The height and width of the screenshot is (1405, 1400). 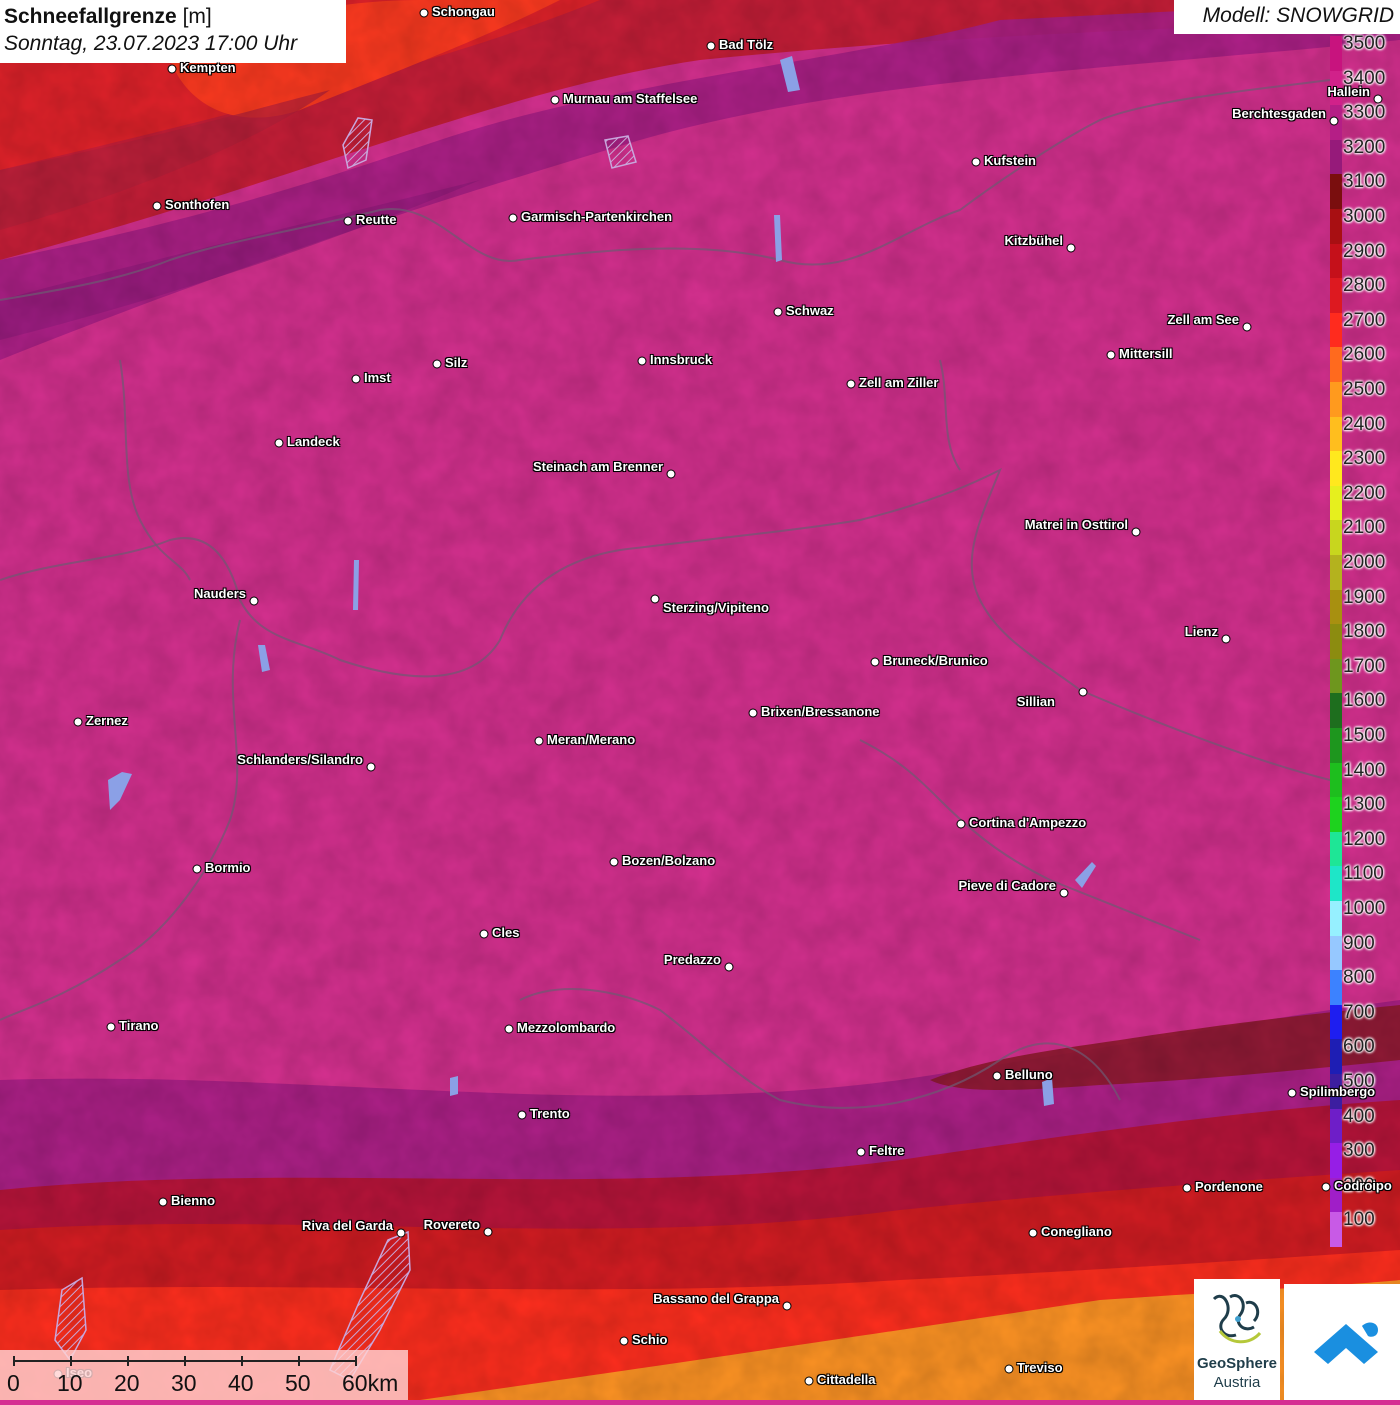 What do you see at coordinates (669, 860) in the screenshot?
I see `city-label: Bozen/Bolzano` at bounding box center [669, 860].